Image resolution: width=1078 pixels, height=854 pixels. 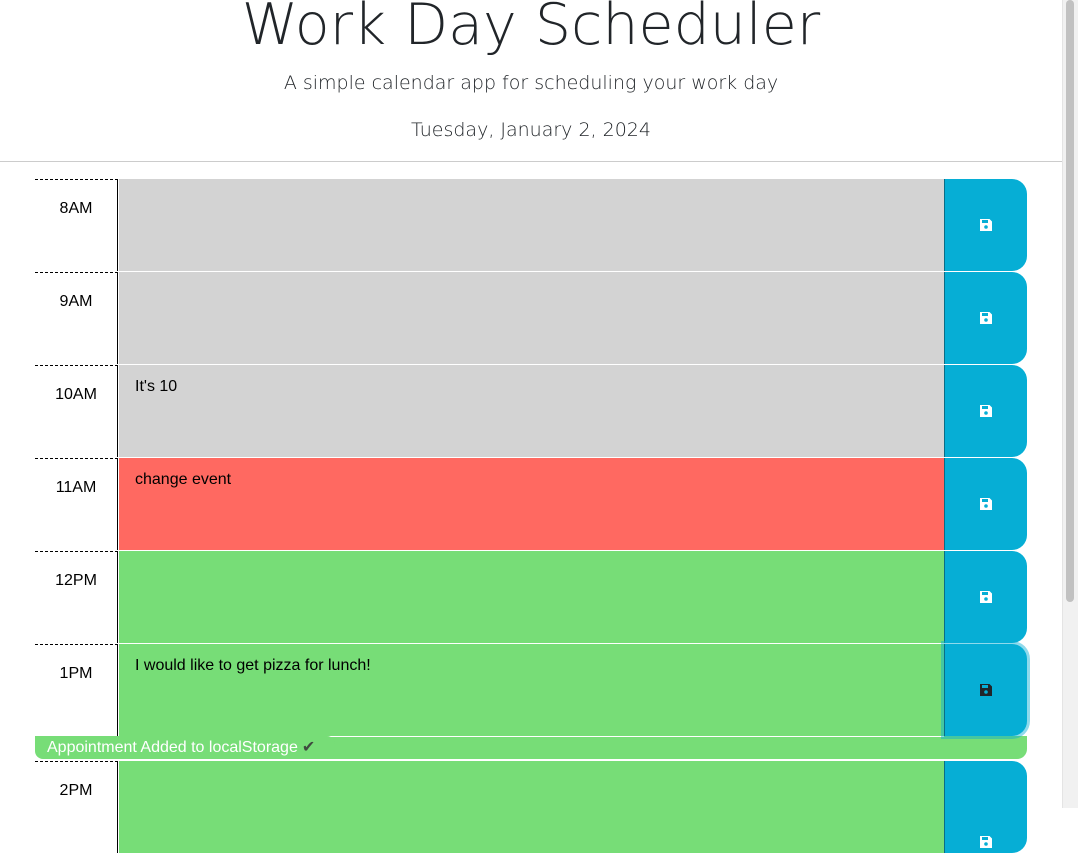 I want to click on hour-label: 11AM, so click(x=76, y=504).